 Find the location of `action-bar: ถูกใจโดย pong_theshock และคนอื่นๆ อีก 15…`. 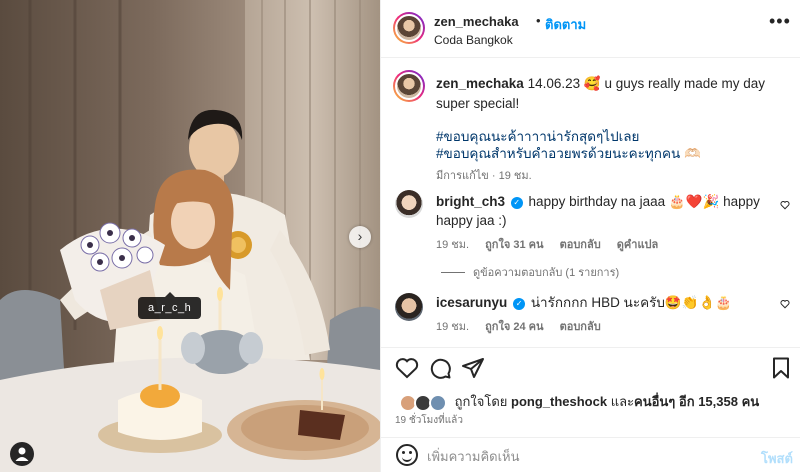

action-bar: ถูกใจโดย pong_theshock และคนอื่นๆ อีก 15… is located at coordinates (590, 392).